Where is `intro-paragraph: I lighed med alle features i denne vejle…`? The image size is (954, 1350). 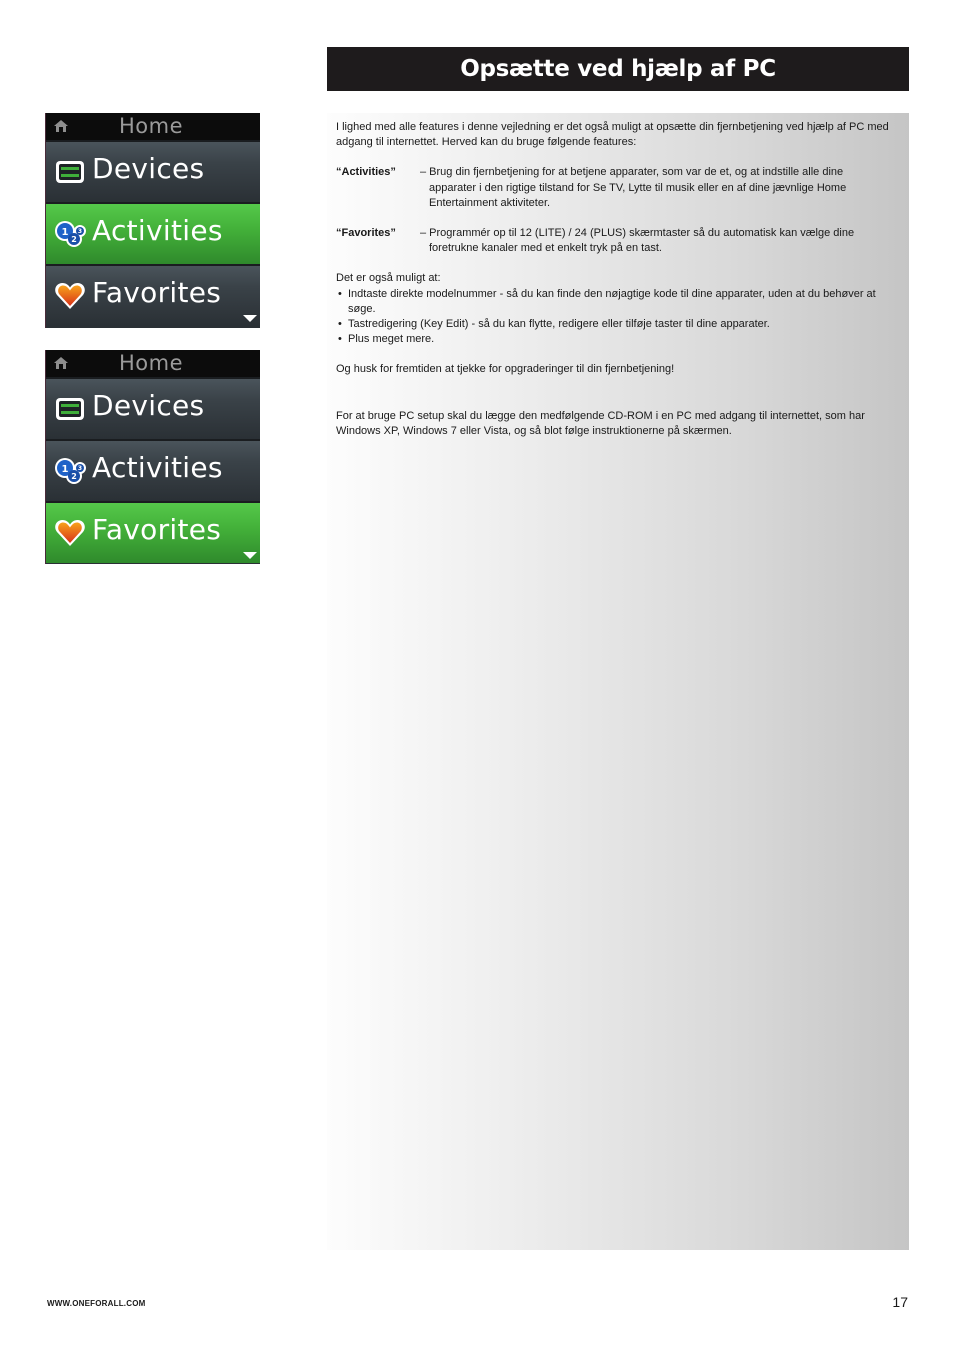
intro-paragraph: I lighed med alle features i denne vejle… is located at coordinates (612, 135).